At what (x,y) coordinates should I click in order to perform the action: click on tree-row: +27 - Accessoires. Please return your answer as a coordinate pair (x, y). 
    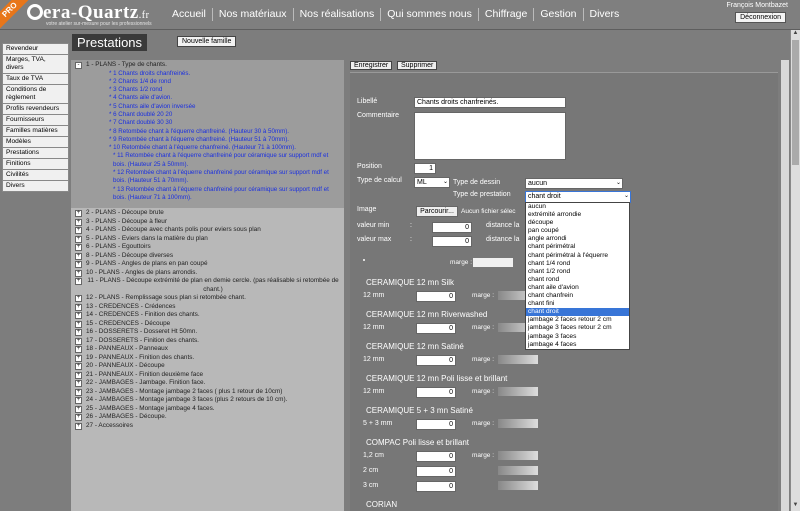
    Looking at the image, I should click on (207, 426).